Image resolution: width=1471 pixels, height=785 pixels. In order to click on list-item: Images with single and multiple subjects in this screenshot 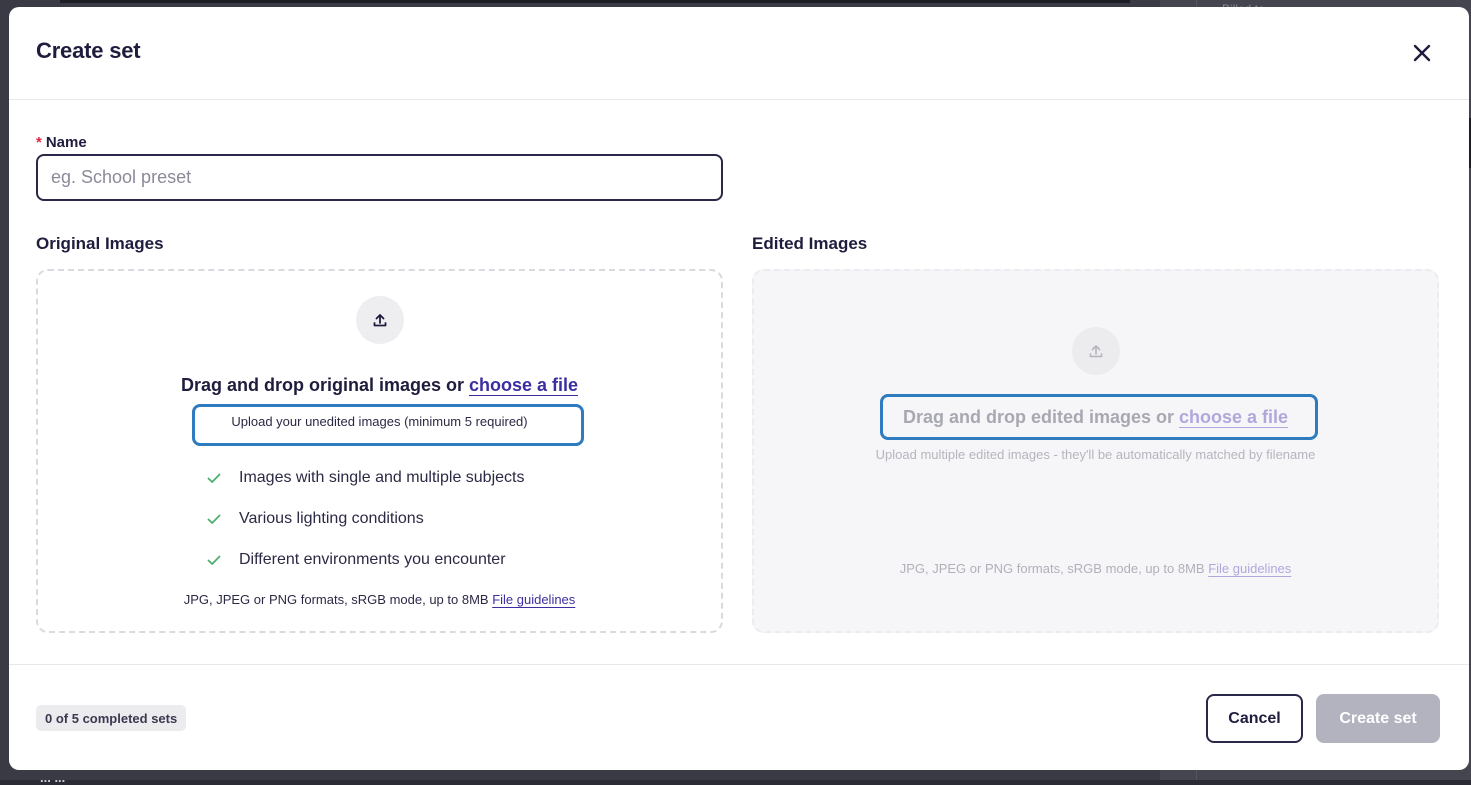, I will do `click(365, 477)`.